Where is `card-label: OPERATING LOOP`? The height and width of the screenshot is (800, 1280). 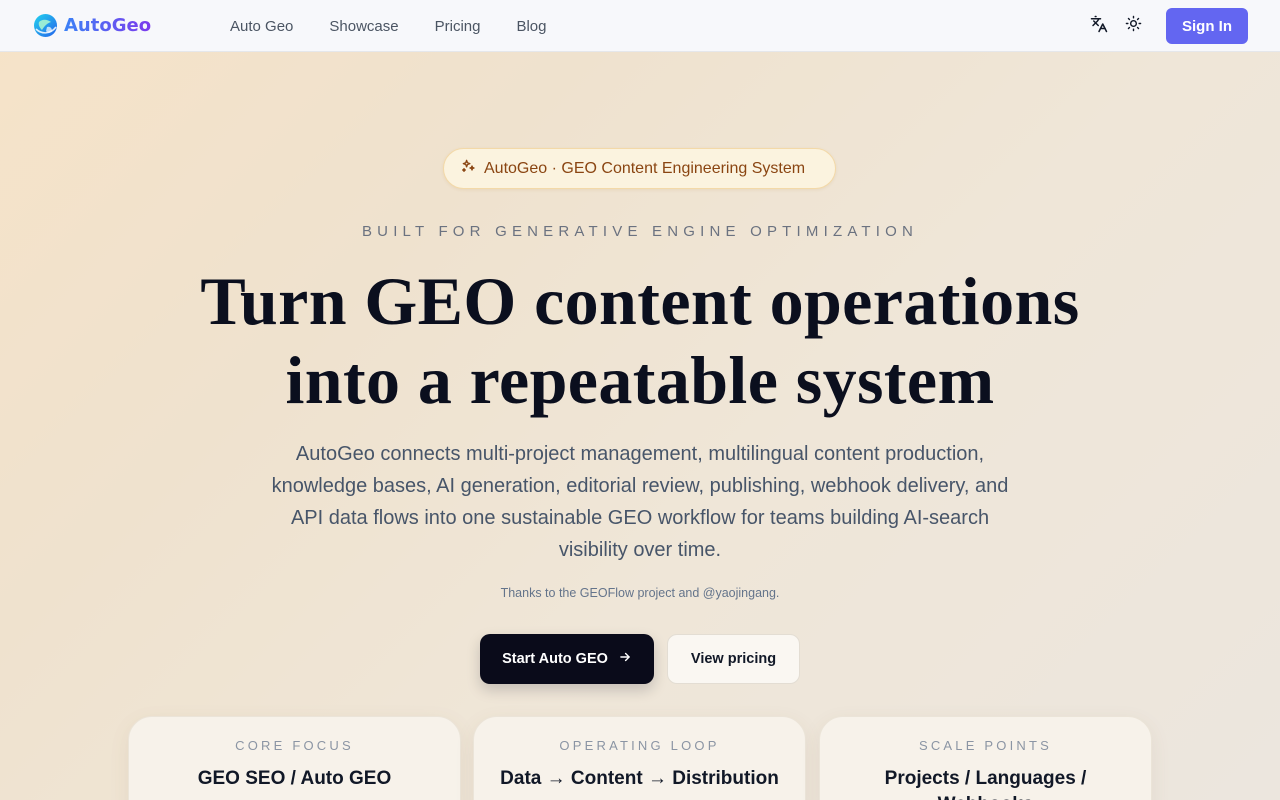 card-label: OPERATING LOOP is located at coordinates (639, 745).